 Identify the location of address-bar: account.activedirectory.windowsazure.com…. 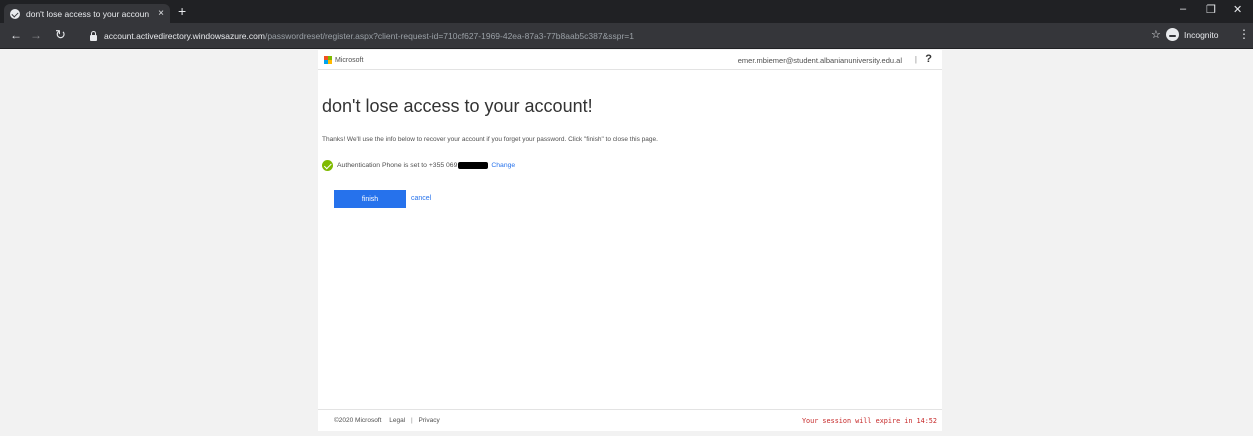
(612, 36).